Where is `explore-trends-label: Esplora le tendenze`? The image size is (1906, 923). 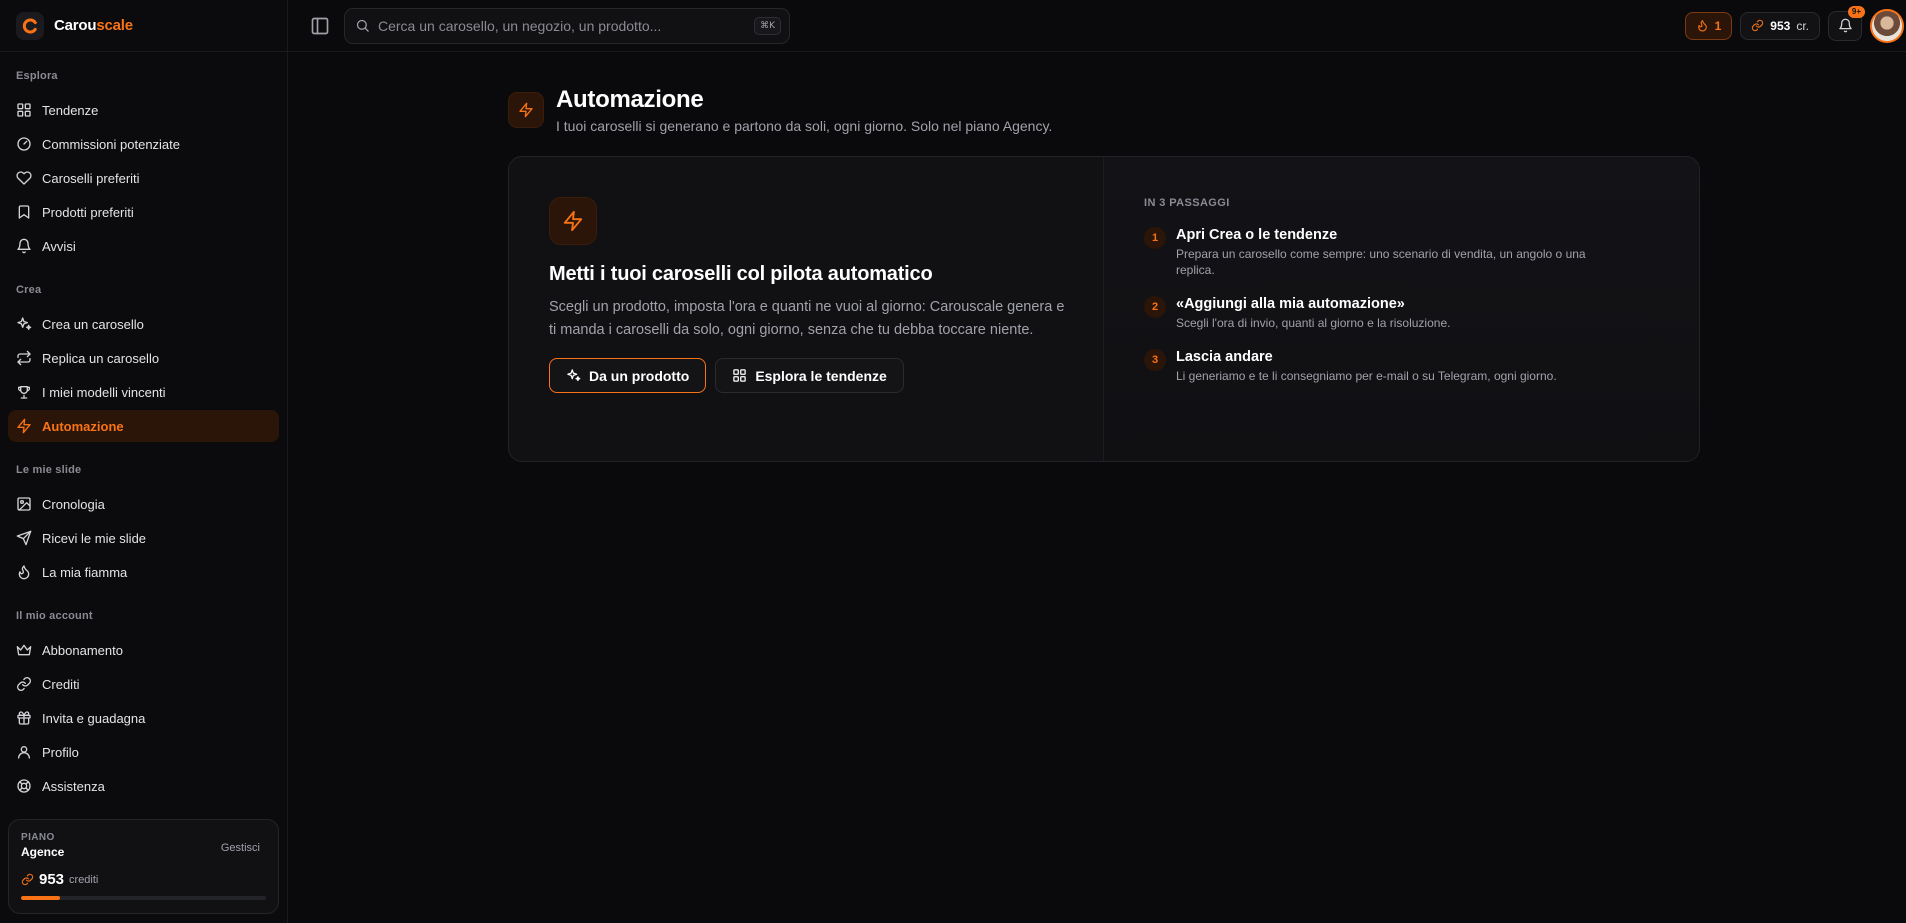
explore-trends-label: Esplora le tendenze is located at coordinates (821, 375).